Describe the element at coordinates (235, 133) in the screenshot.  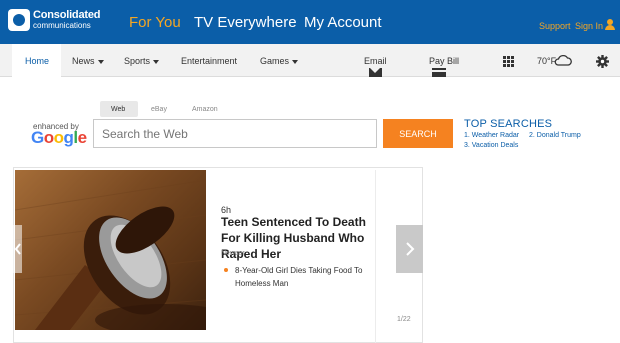
I see `search-input` at that location.